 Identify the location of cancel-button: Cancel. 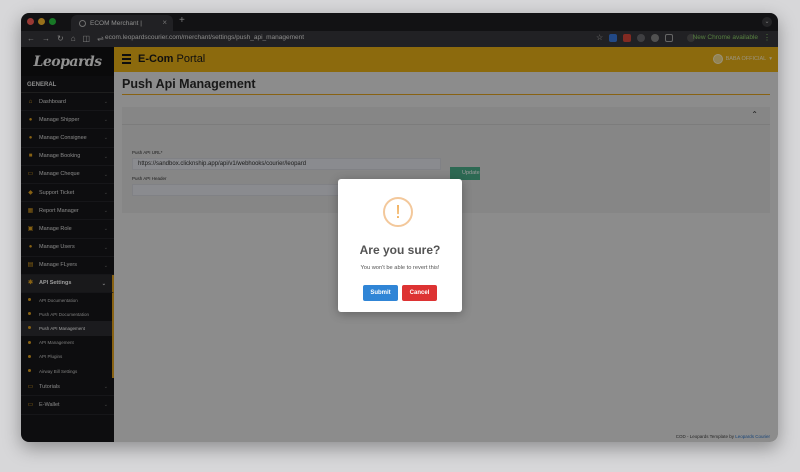
(419, 293).